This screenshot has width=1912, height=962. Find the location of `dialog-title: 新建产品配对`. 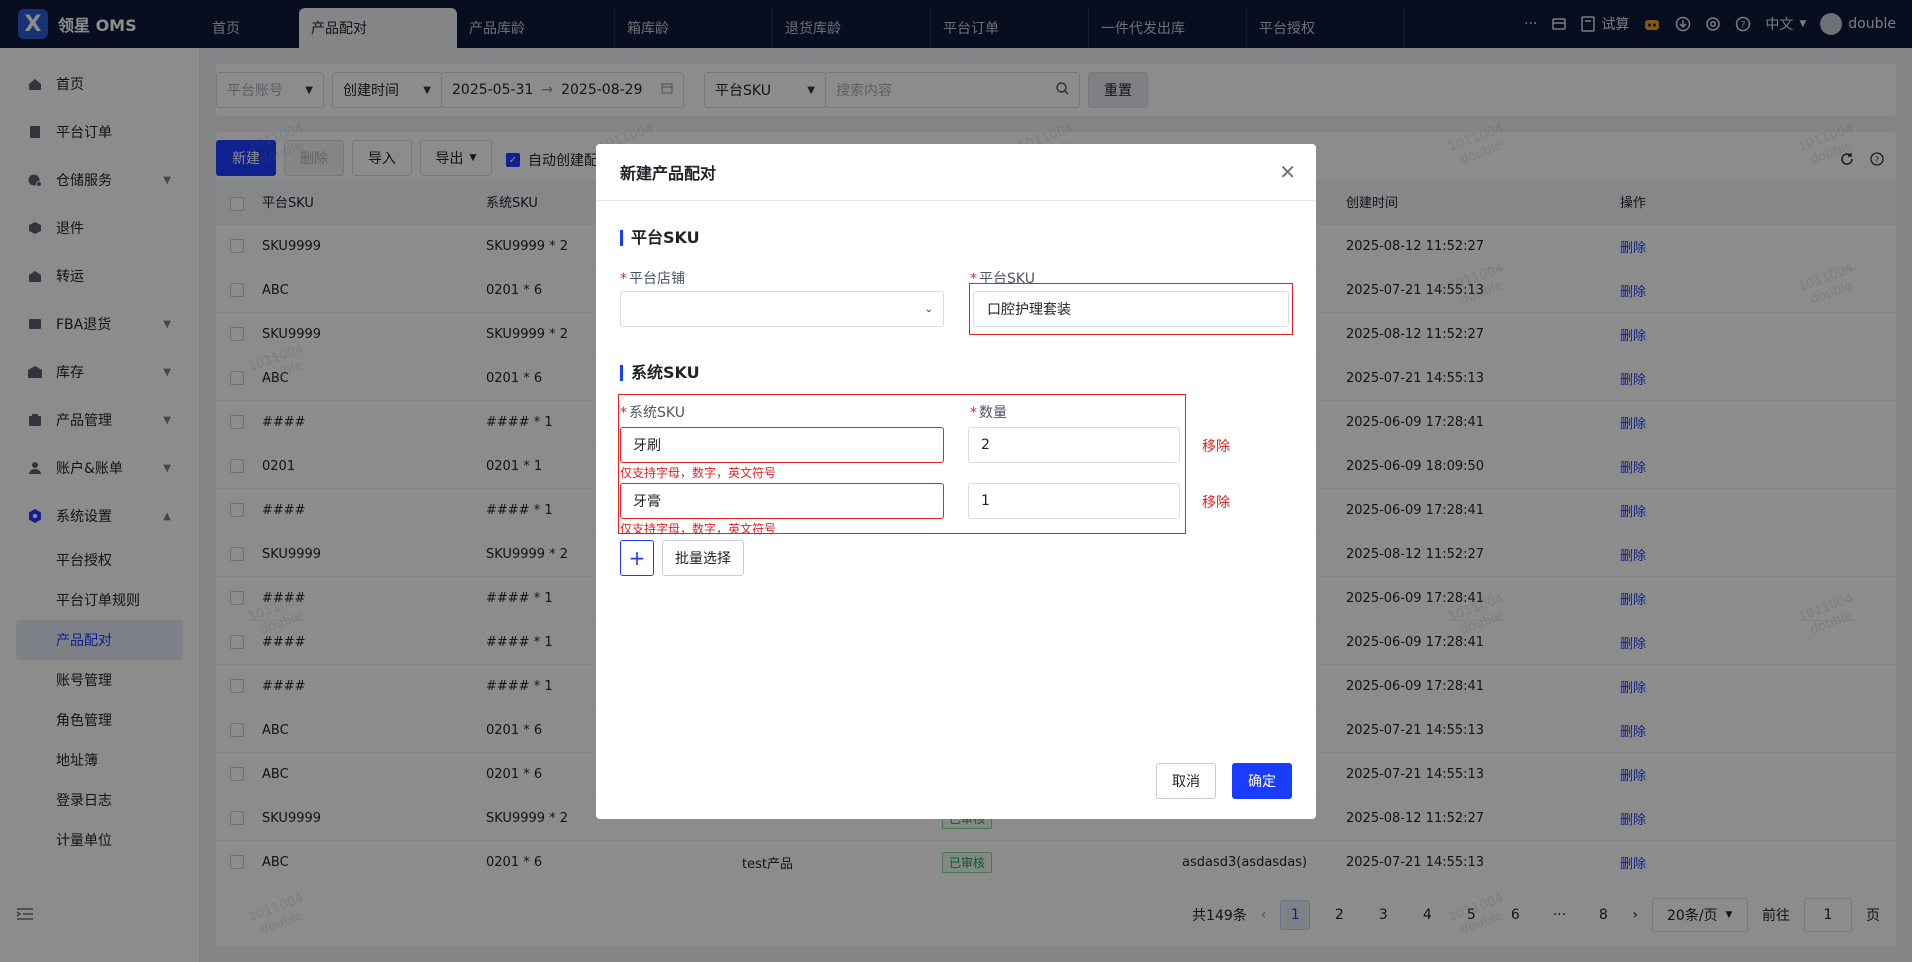

dialog-title: 新建产品配对 is located at coordinates (956, 172).